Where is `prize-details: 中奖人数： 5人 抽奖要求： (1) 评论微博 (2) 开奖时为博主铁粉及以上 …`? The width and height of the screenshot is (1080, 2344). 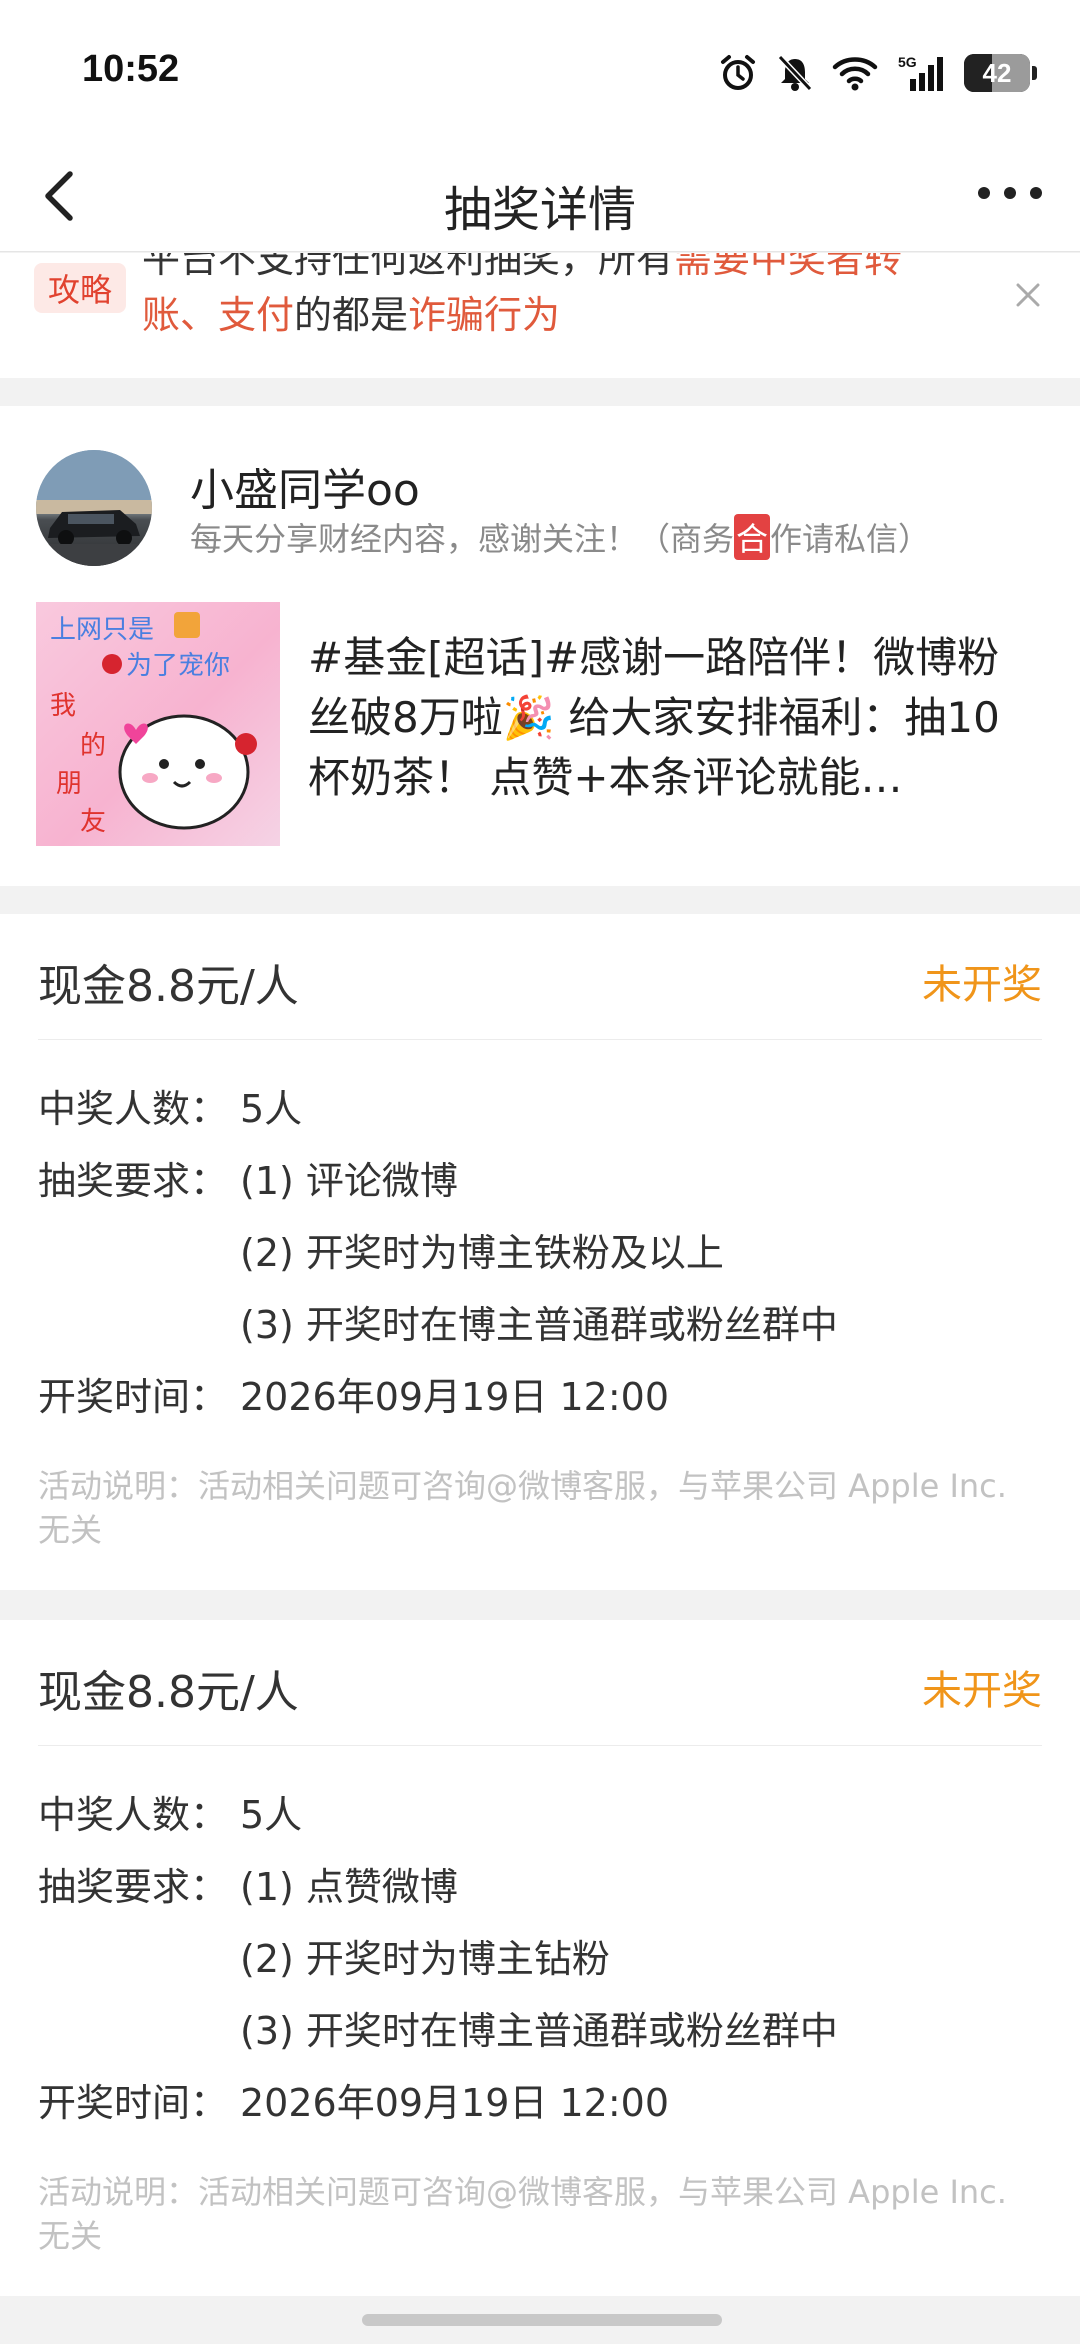
prize-details: 中奖人数： 5人 抽奖要求： (1) 评论微博 (2) 开奖时为博主铁粉及以上 … is located at coordinates (540, 1264).